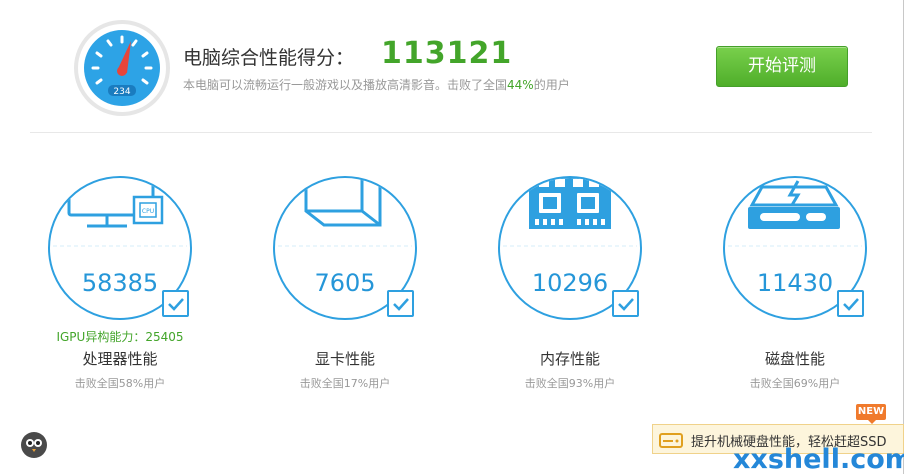  I want to click on cpu-label: 处理器性能, so click(120, 359).